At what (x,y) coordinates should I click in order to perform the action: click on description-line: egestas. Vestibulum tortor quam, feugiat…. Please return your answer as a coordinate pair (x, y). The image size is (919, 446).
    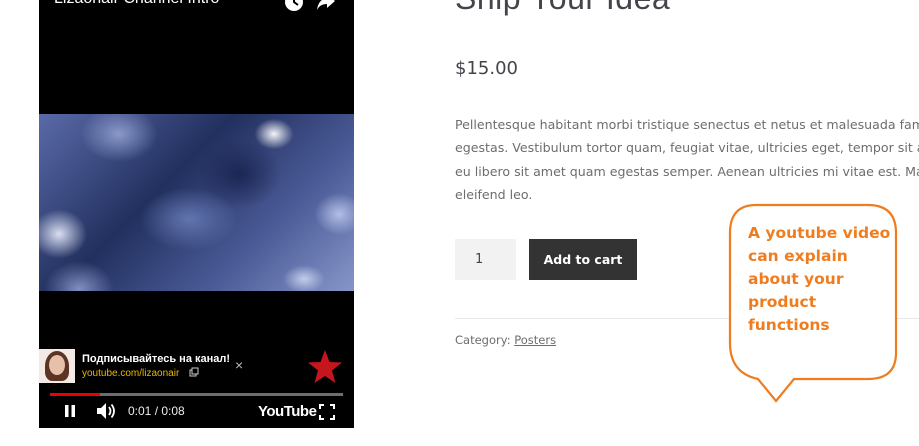
    Looking at the image, I should click on (687, 148).